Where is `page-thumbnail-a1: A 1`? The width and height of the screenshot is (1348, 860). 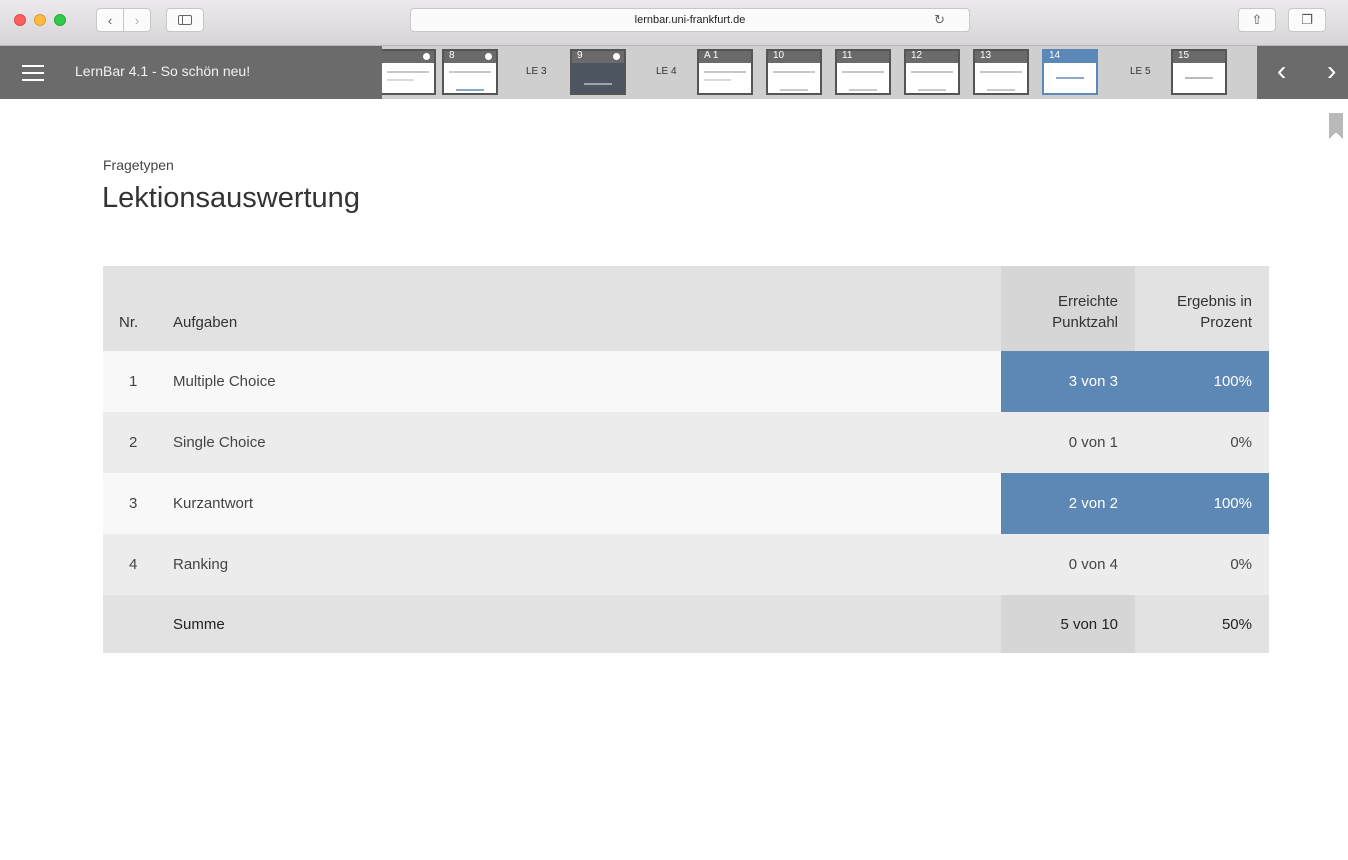
page-thumbnail-a1: A 1 is located at coordinates (725, 72).